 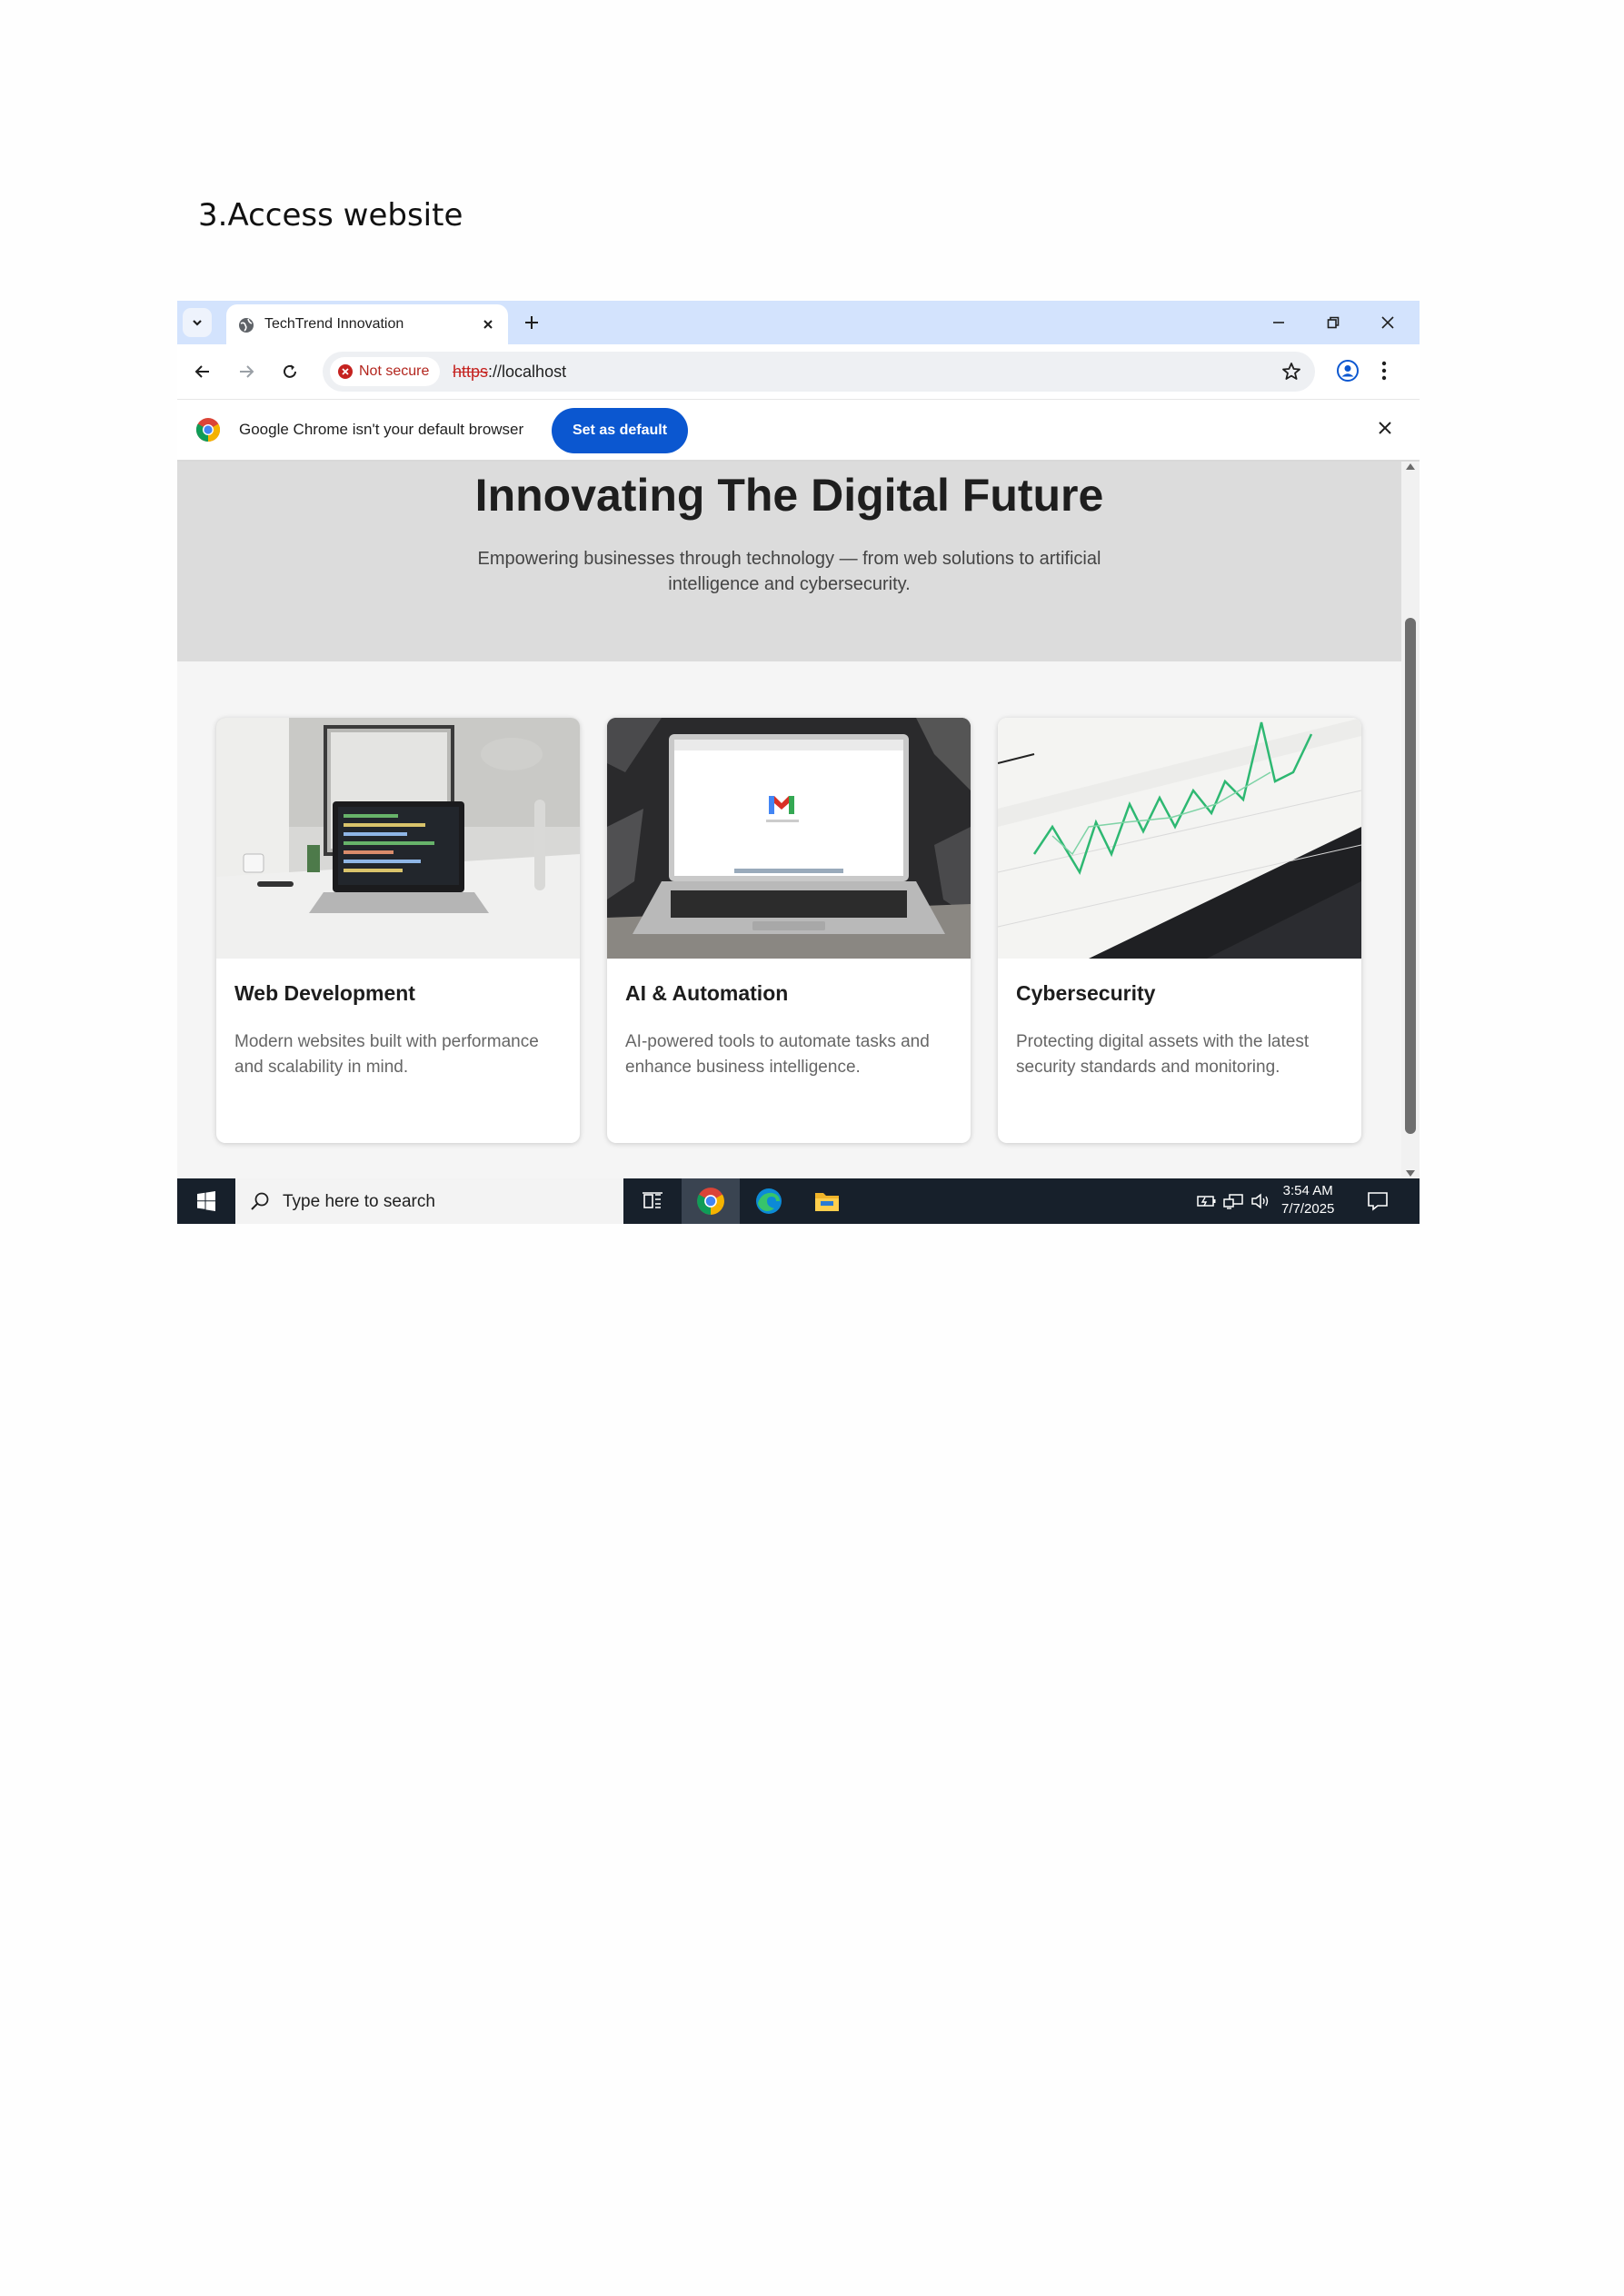 I want to click on minimize-icon, so click(x=1278, y=322).